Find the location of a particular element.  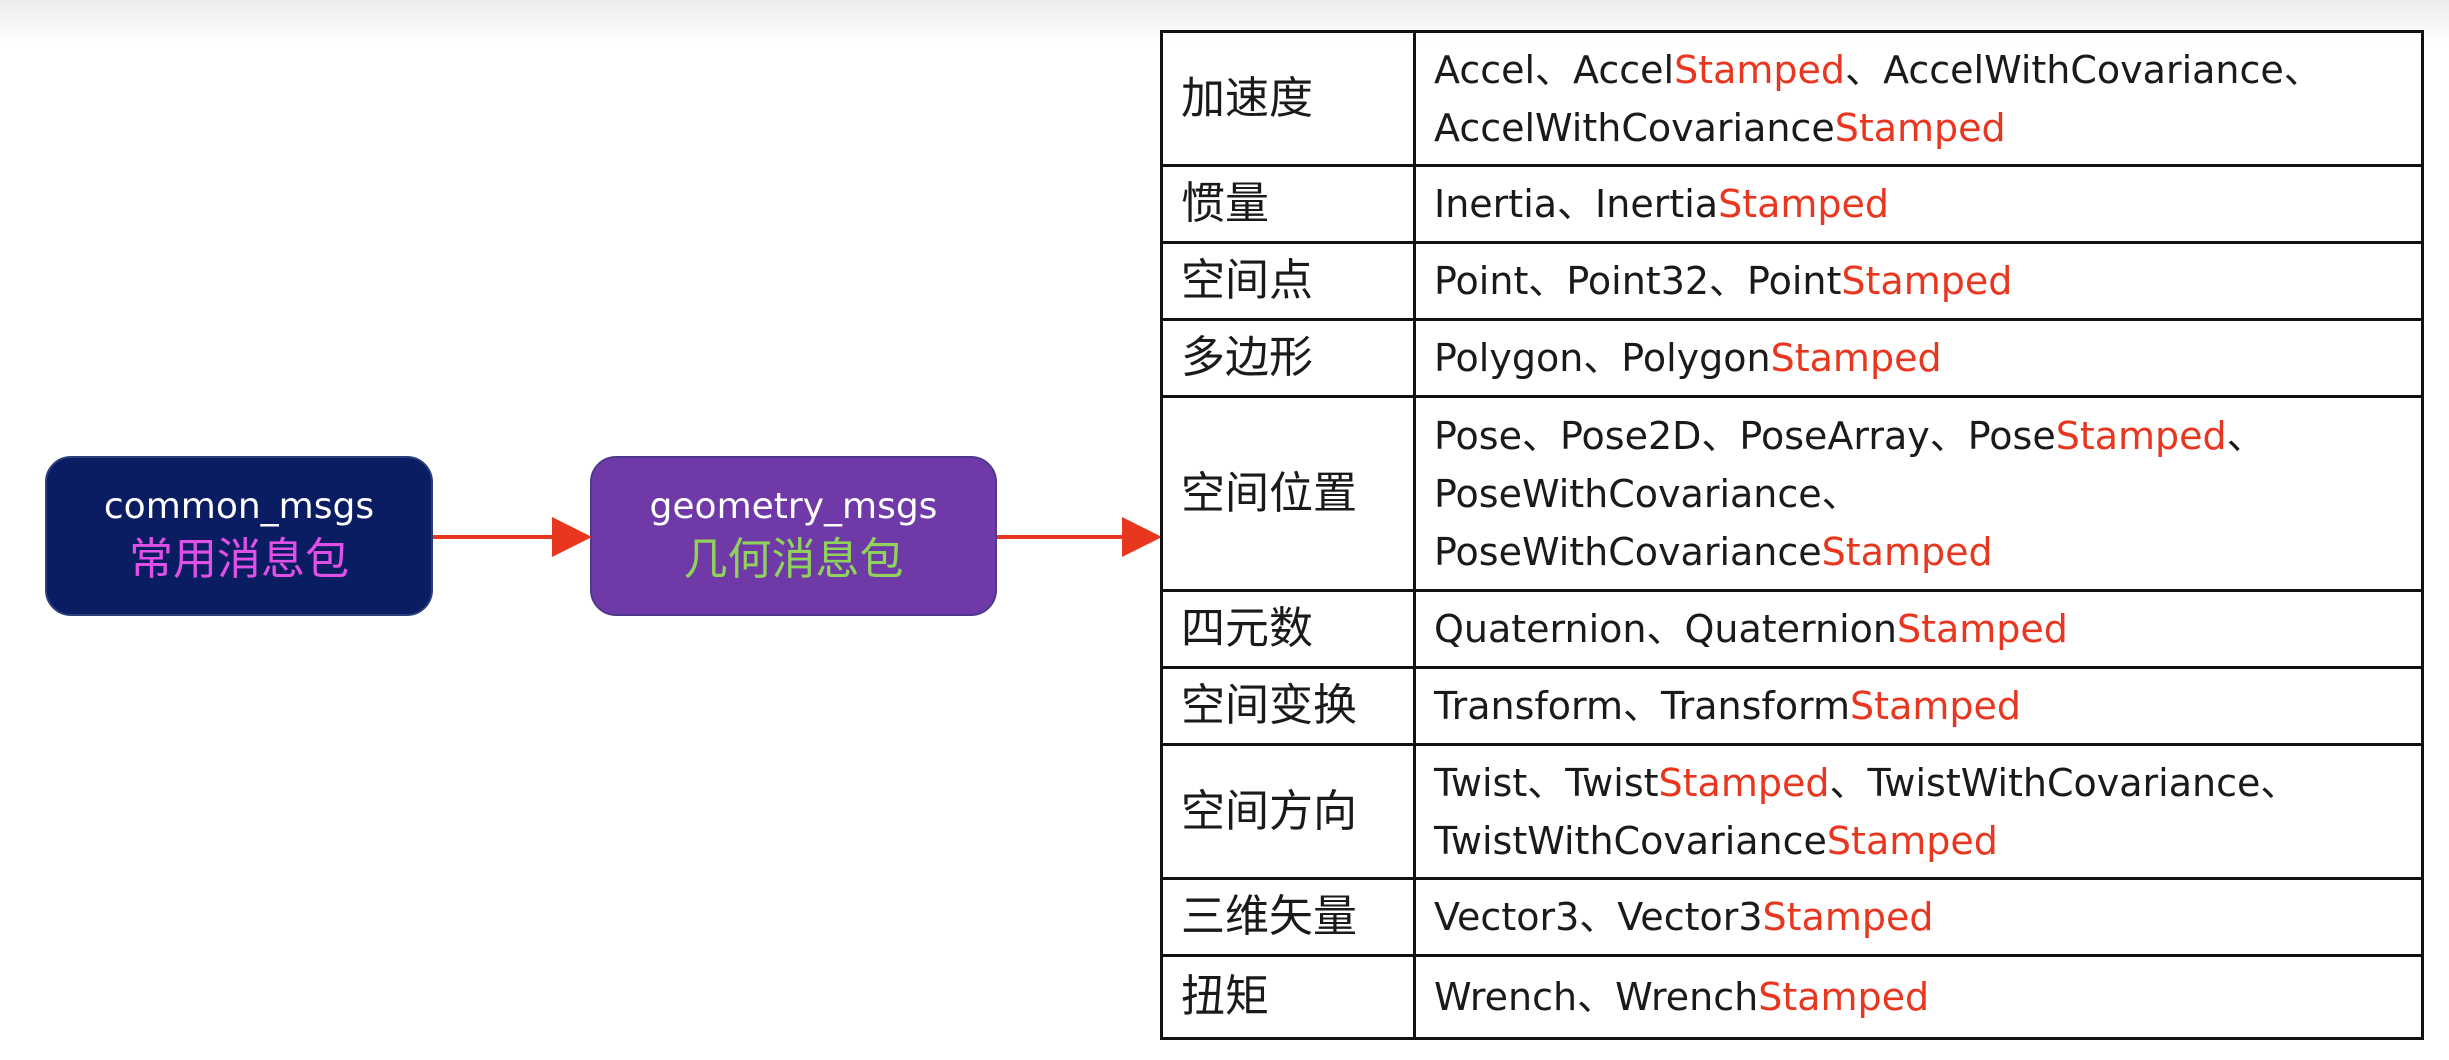

message-types-line: AccelWithCovarianceStamped is located at coordinates (1920, 128).